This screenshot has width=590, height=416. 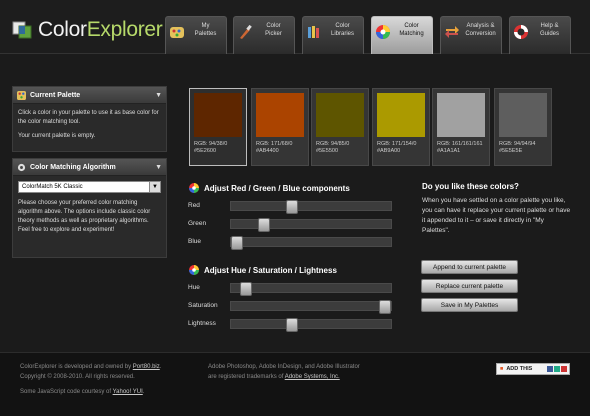 What do you see at coordinates (480, 30) in the screenshot?
I see `tab-label: Analysis & Conversion` at bounding box center [480, 30].